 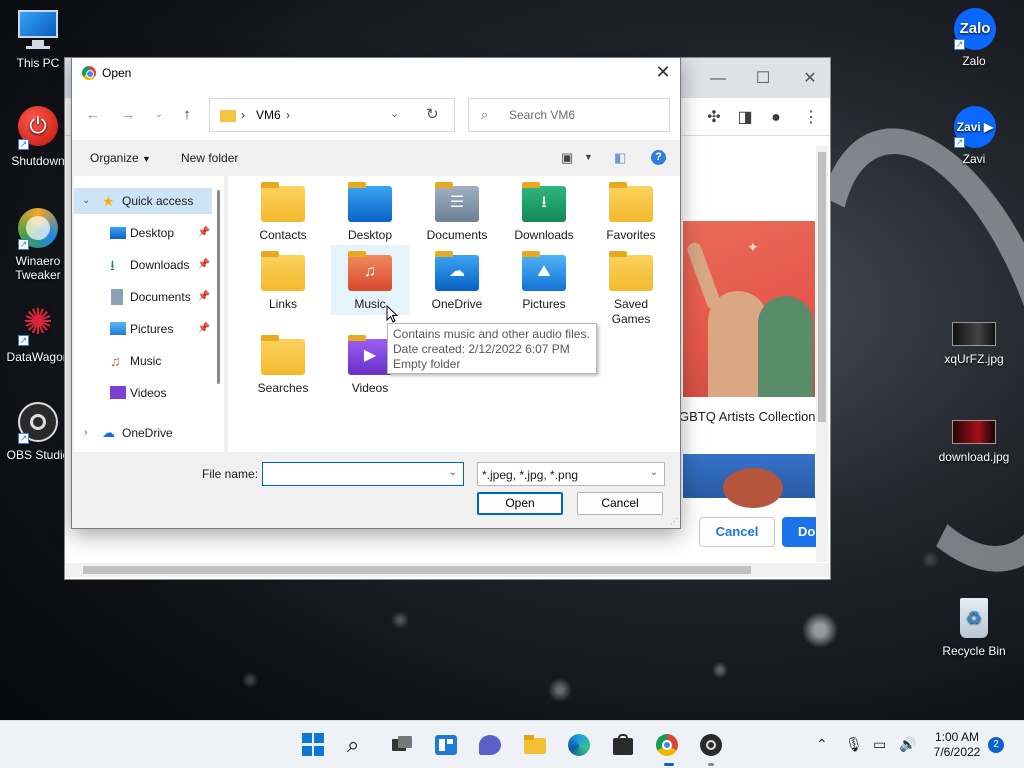 I want to click on task-view-icon, so click(x=402, y=745).